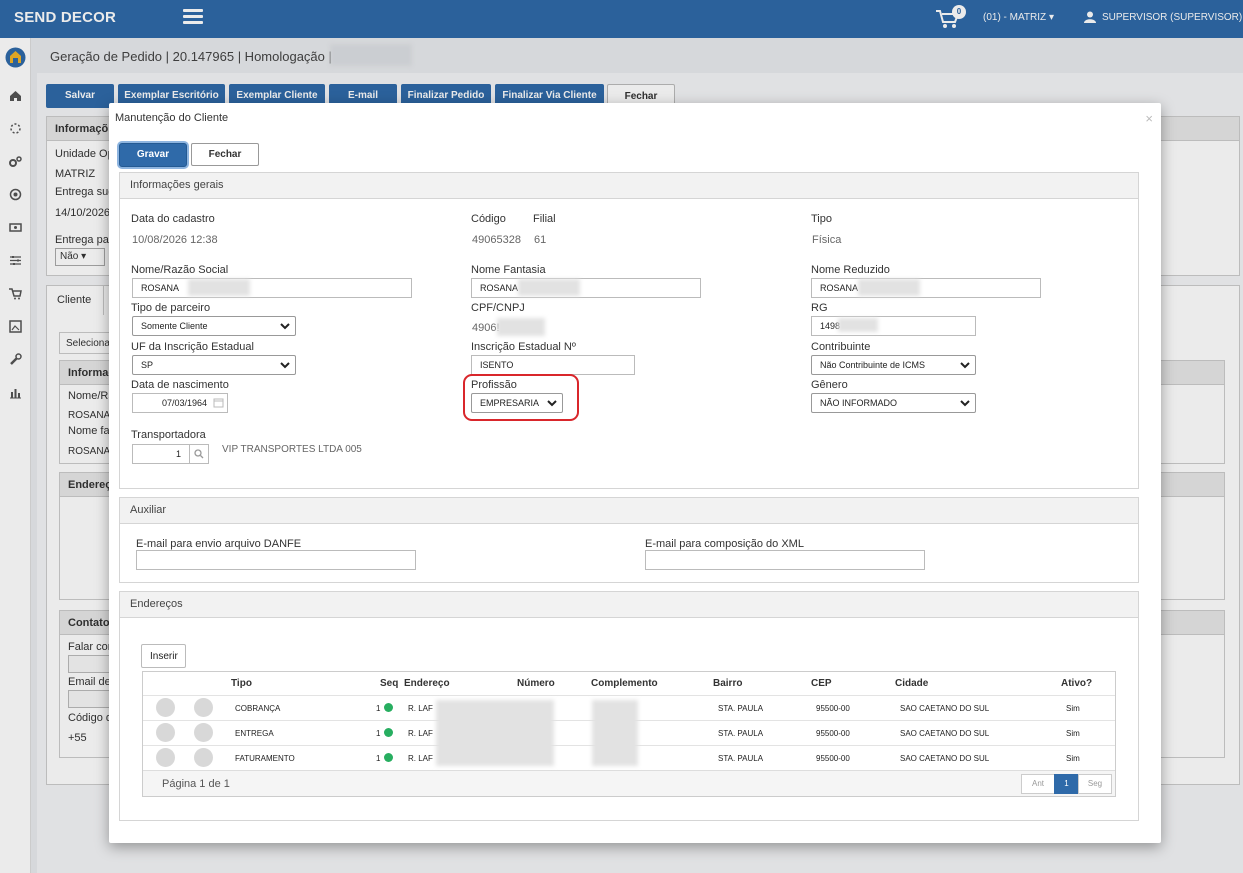  Describe the element at coordinates (724, 544) in the screenshot. I see `xml-email-label: E-mail para composição do XML` at that location.